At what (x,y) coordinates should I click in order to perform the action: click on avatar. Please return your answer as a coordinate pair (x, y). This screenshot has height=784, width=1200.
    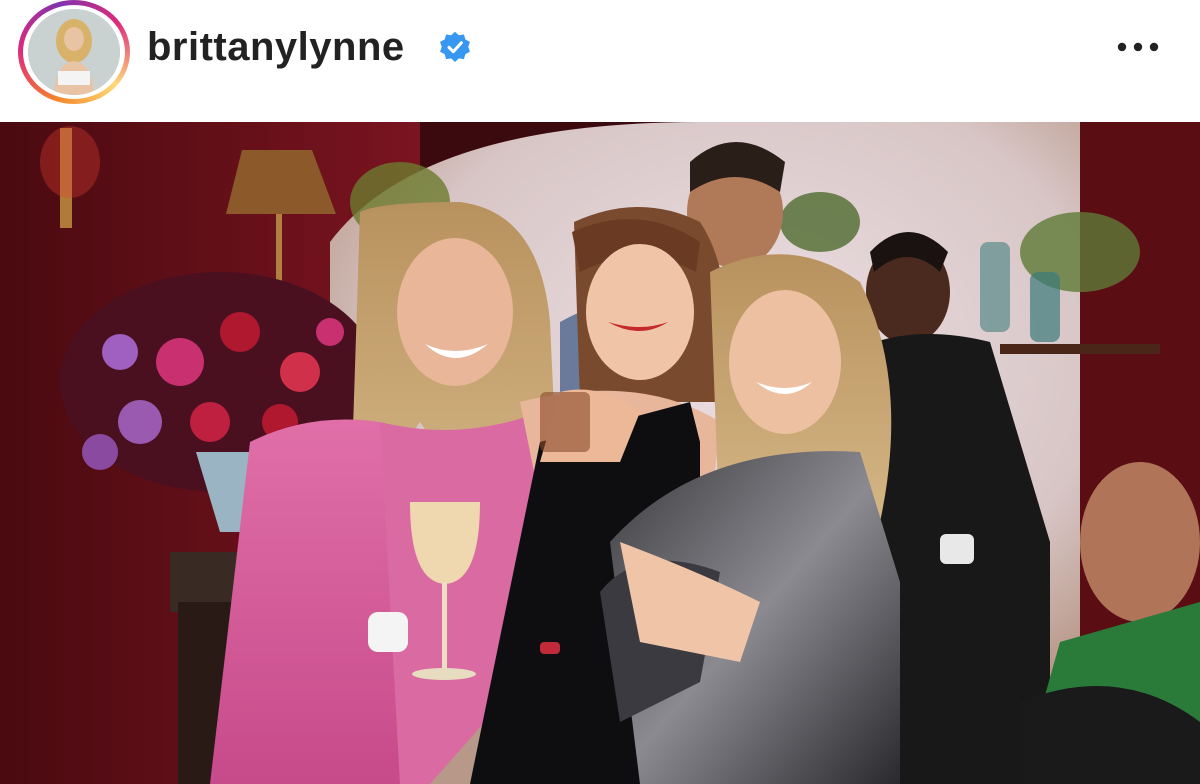
    Looking at the image, I should click on (74, 52).